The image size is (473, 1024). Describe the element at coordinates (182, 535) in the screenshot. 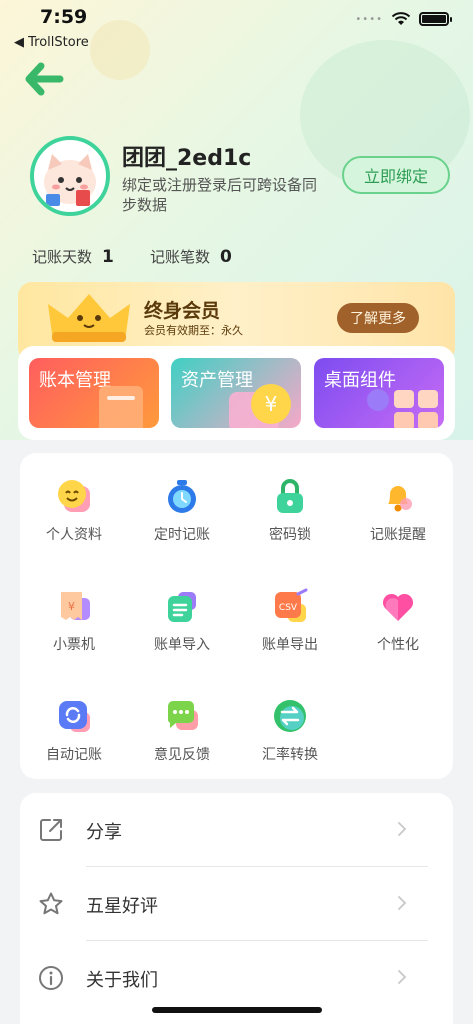

I see `grid-label: 定时记账` at that location.